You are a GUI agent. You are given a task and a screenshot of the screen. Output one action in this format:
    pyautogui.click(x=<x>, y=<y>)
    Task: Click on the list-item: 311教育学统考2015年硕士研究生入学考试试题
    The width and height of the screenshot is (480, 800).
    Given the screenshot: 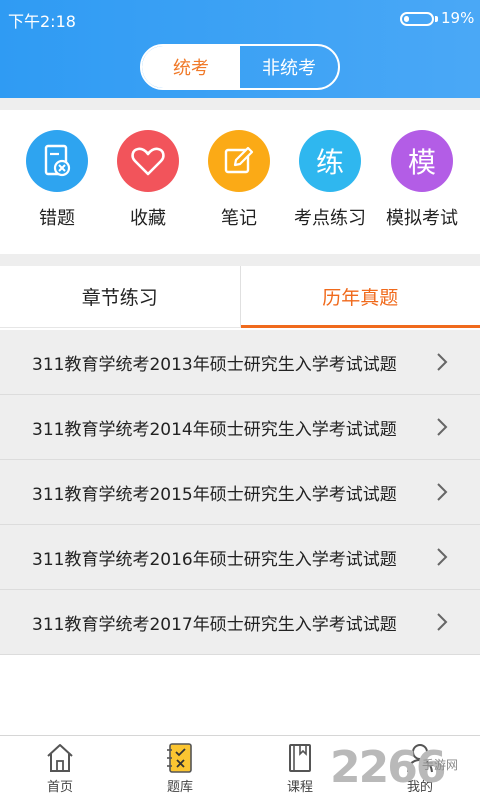 What is the action you would take?
    pyautogui.click(x=240, y=492)
    